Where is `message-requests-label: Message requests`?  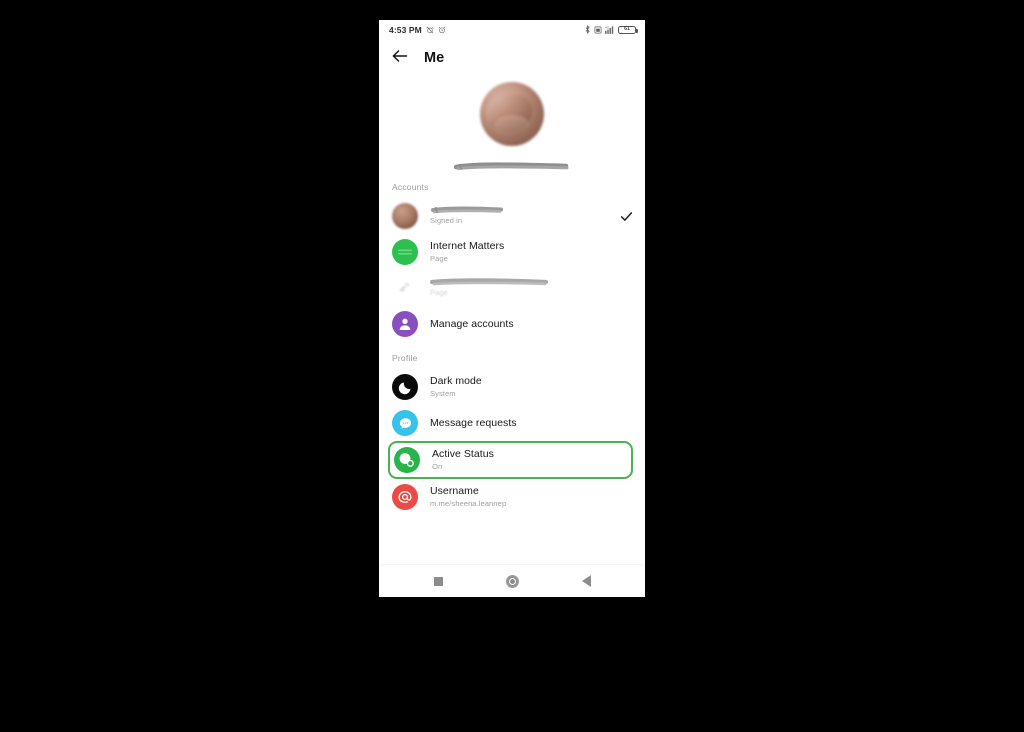
message-requests-label: Message requests is located at coordinates (473, 422).